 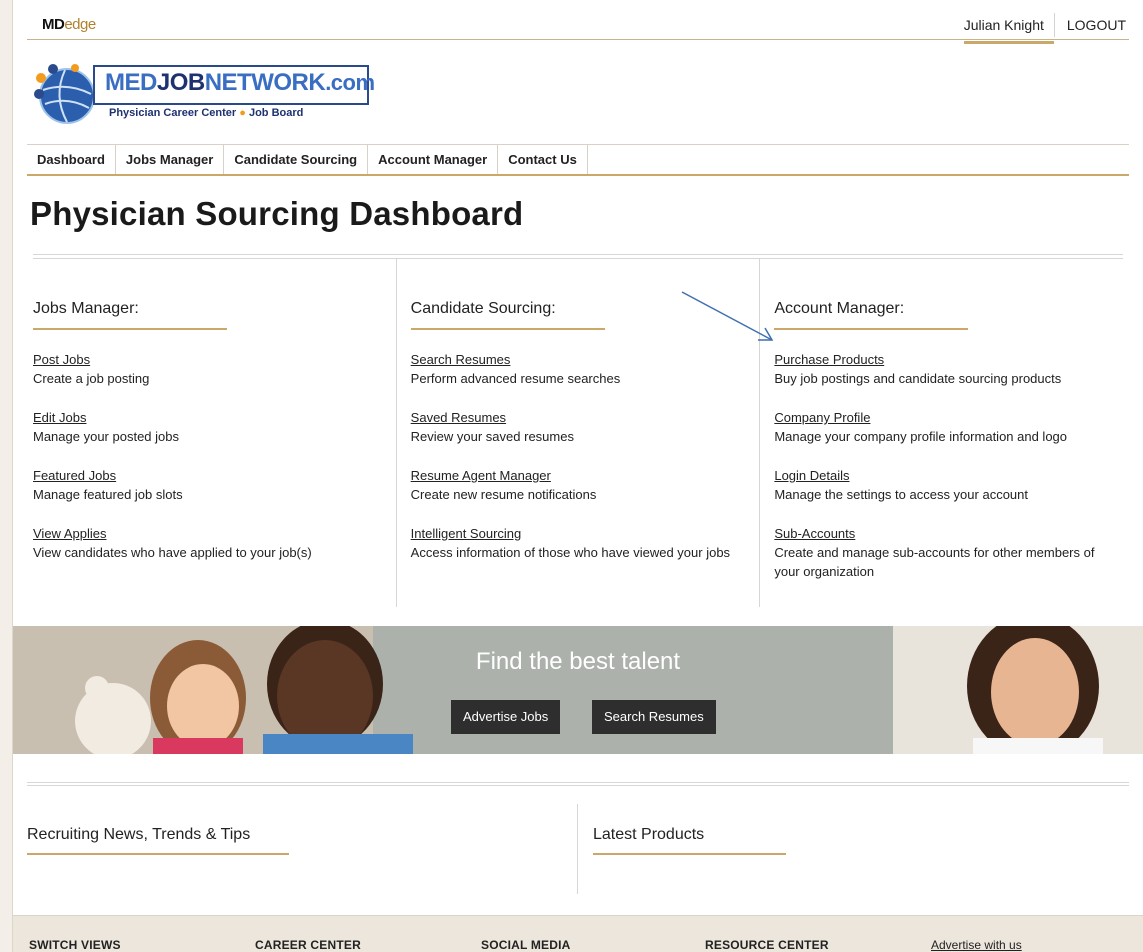 What do you see at coordinates (433, 159) in the screenshot?
I see `nav-account-manager: Account Manager` at bounding box center [433, 159].